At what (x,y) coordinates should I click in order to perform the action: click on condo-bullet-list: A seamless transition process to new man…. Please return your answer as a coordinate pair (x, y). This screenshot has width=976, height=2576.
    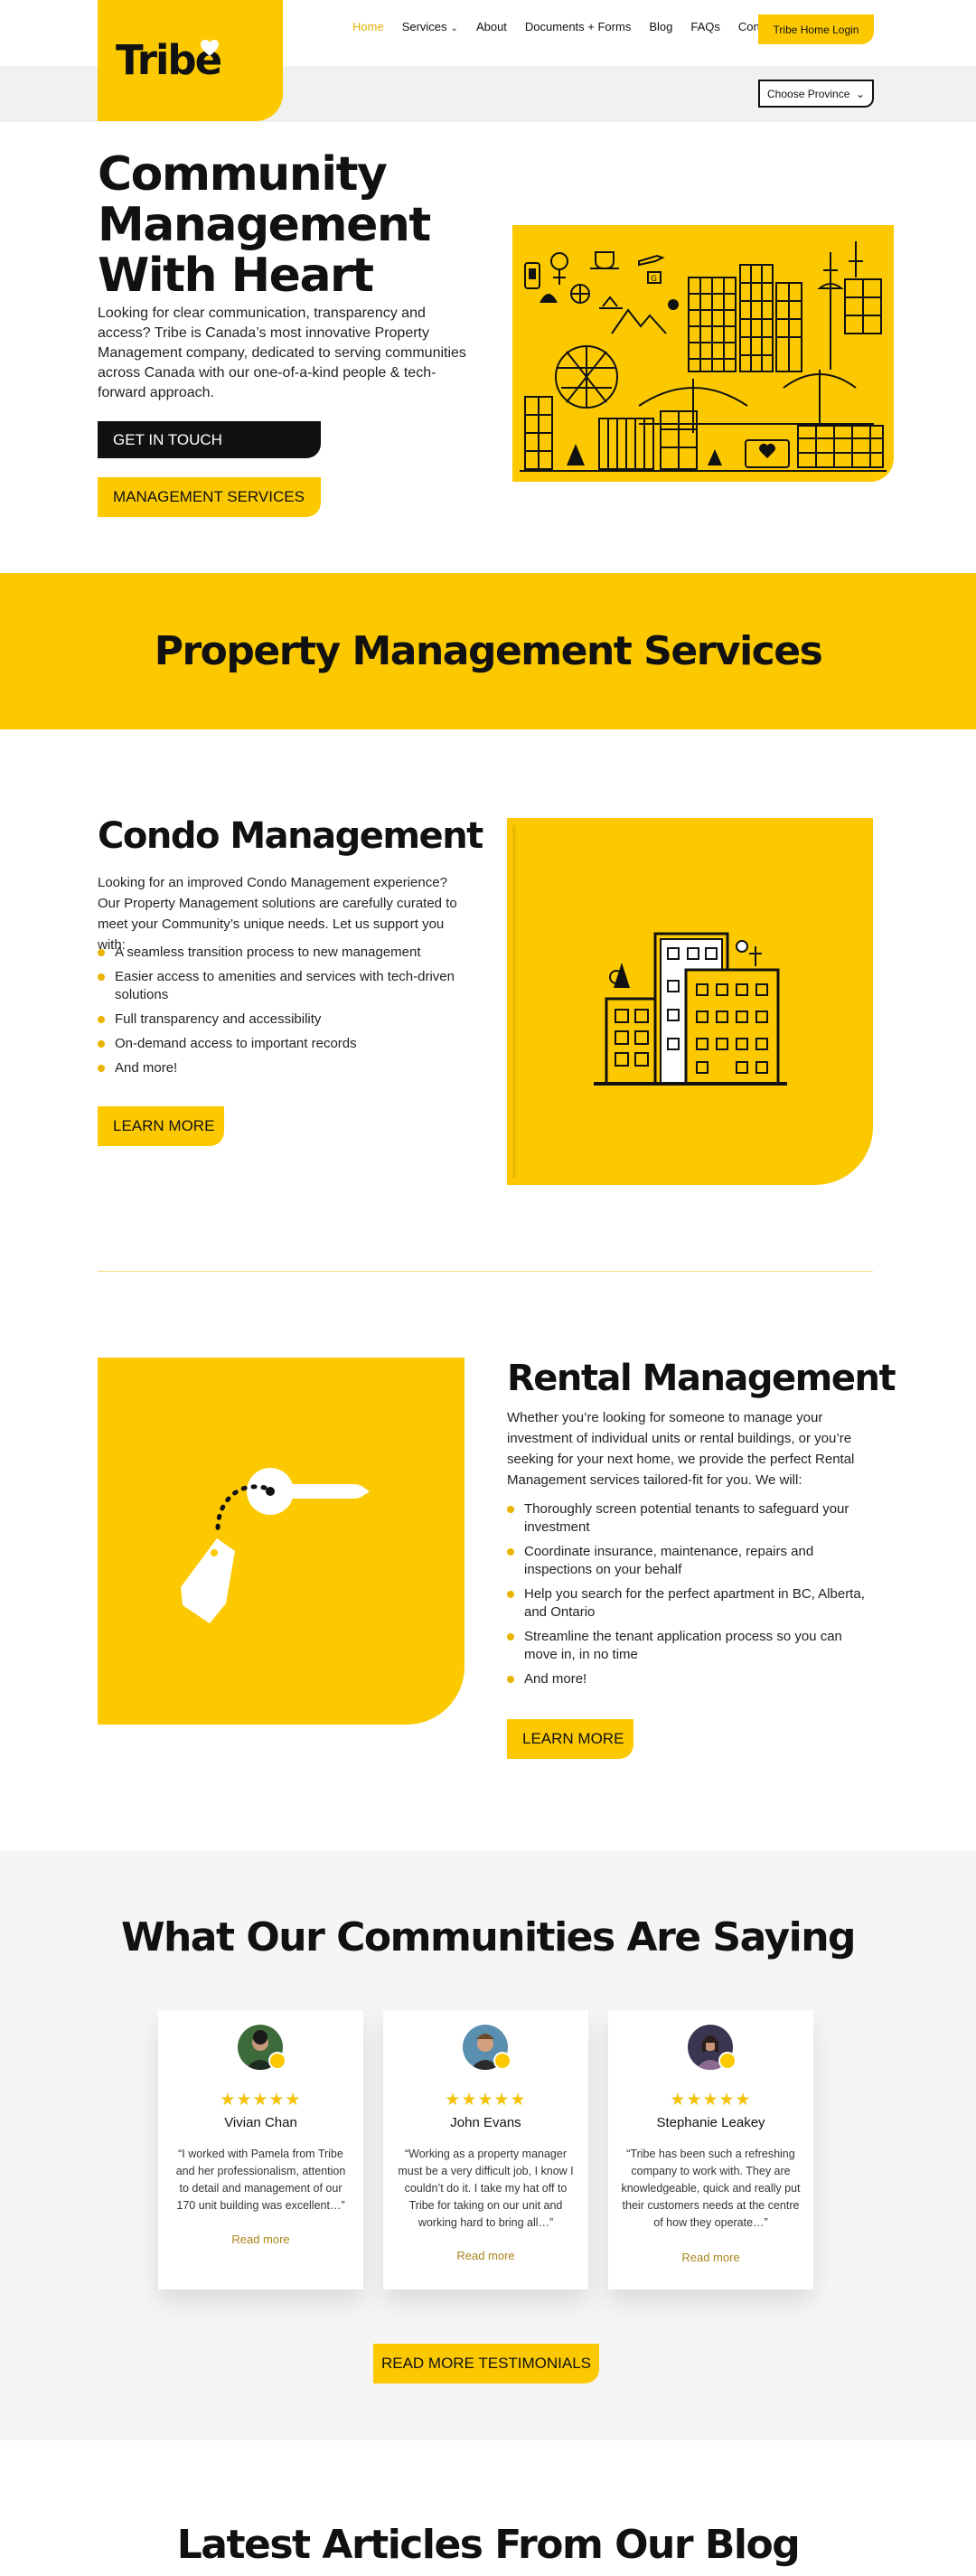
    Looking at the image, I should click on (283, 1014).